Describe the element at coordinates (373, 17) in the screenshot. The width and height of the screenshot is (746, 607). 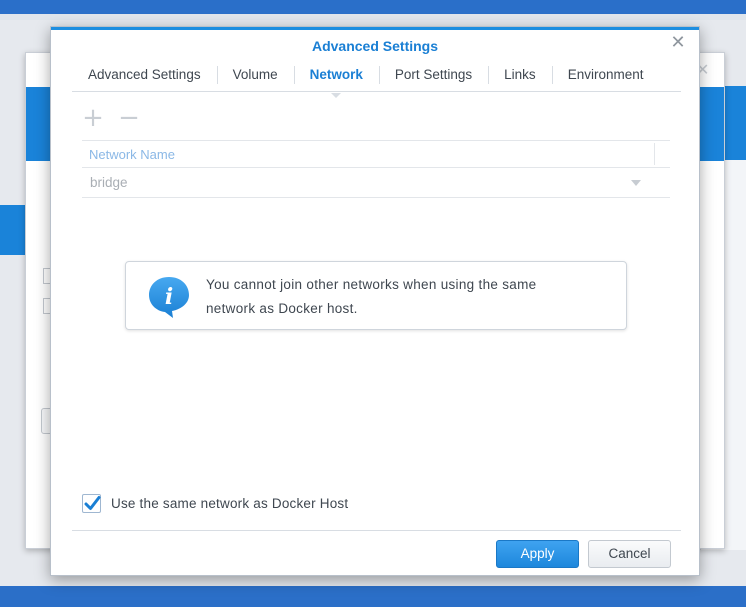
I see `desktop-taskbar-strip` at that location.